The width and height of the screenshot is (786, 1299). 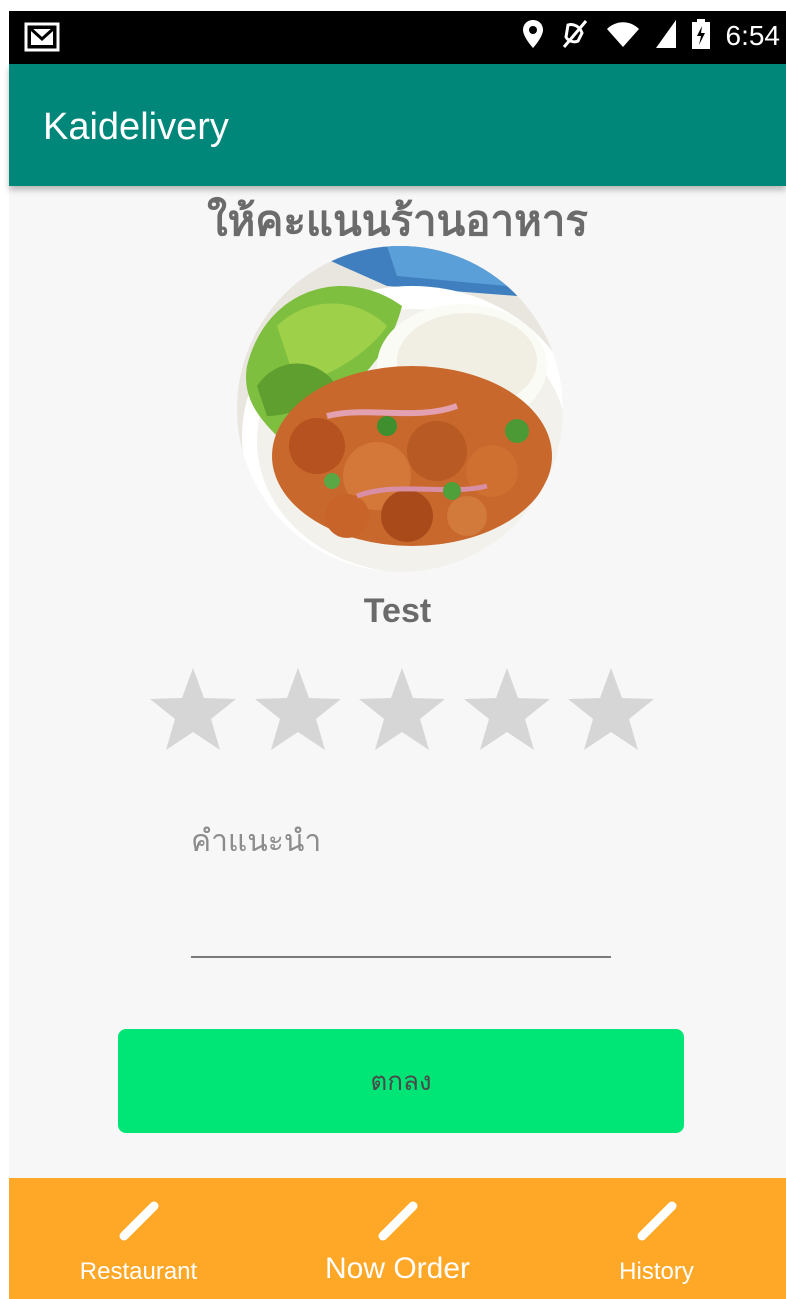 What do you see at coordinates (401, 1081) in the screenshot?
I see `submit-button: ตกลง` at bounding box center [401, 1081].